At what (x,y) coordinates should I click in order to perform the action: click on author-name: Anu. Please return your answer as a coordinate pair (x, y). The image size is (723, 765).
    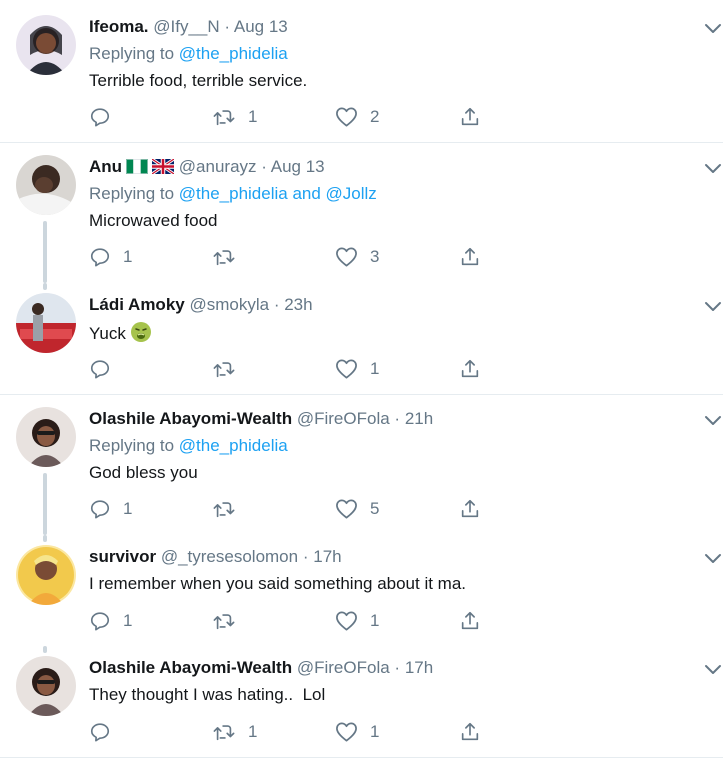
    Looking at the image, I should click on (105, 166).